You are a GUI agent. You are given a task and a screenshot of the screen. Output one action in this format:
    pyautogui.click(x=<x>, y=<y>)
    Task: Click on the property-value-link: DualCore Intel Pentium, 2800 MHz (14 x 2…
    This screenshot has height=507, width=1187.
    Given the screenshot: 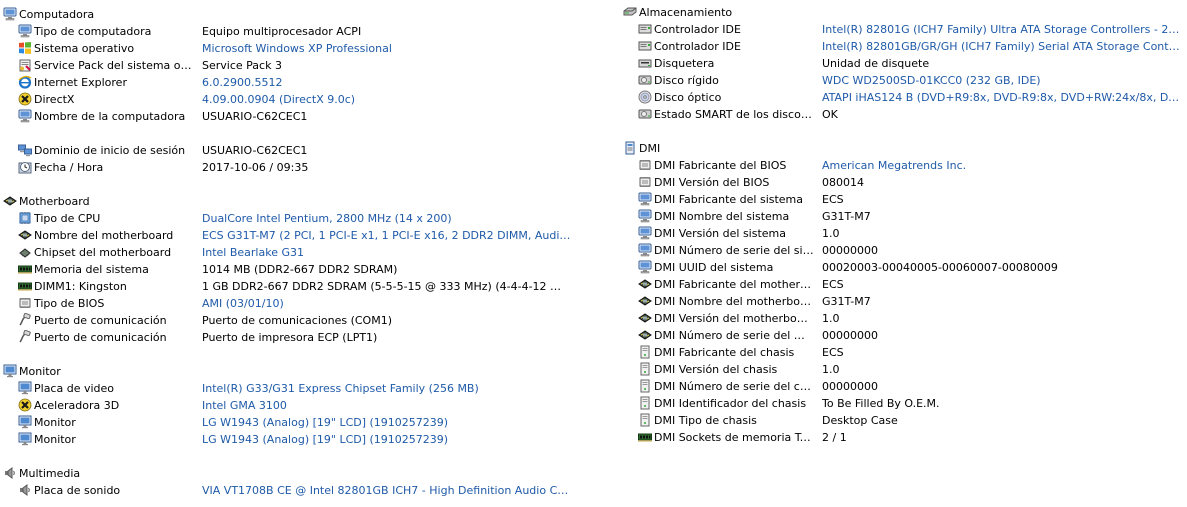 What is the action you would take?
    pyautogui.click(x=387, y=218)
    